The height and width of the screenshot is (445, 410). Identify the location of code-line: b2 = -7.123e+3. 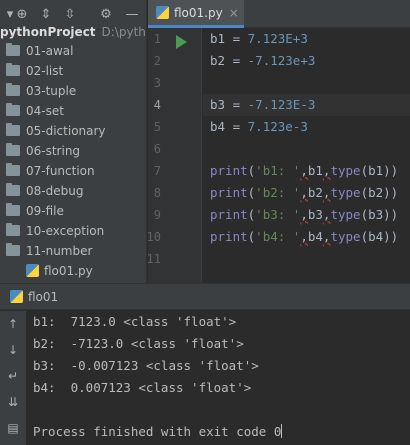
(262, 61).